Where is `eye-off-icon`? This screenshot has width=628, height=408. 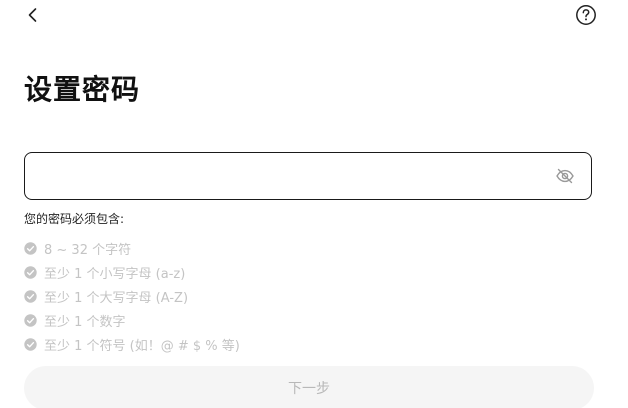 eye-off-icon is located at coordinates (565, 176).